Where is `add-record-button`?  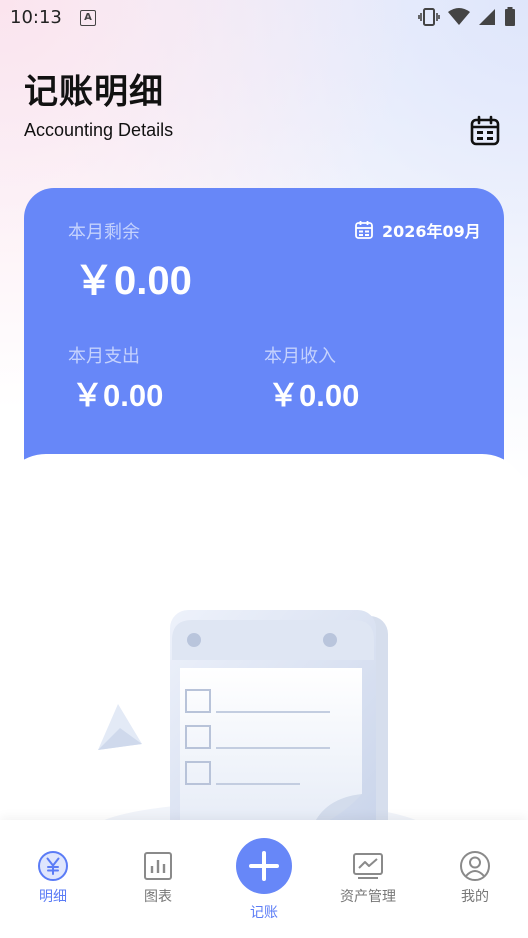
add-record-button is located at coordinates (264, 866).